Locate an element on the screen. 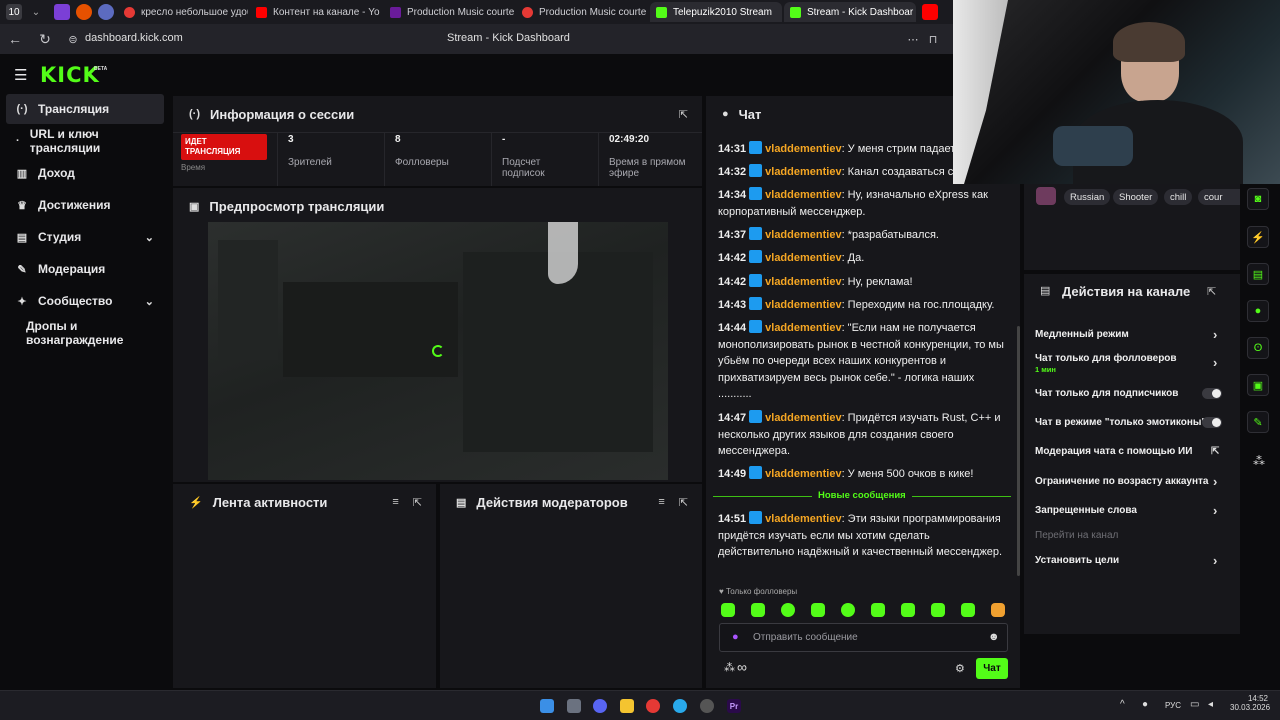  tag-chip: Shooter is located at coordinates (1136, 197).